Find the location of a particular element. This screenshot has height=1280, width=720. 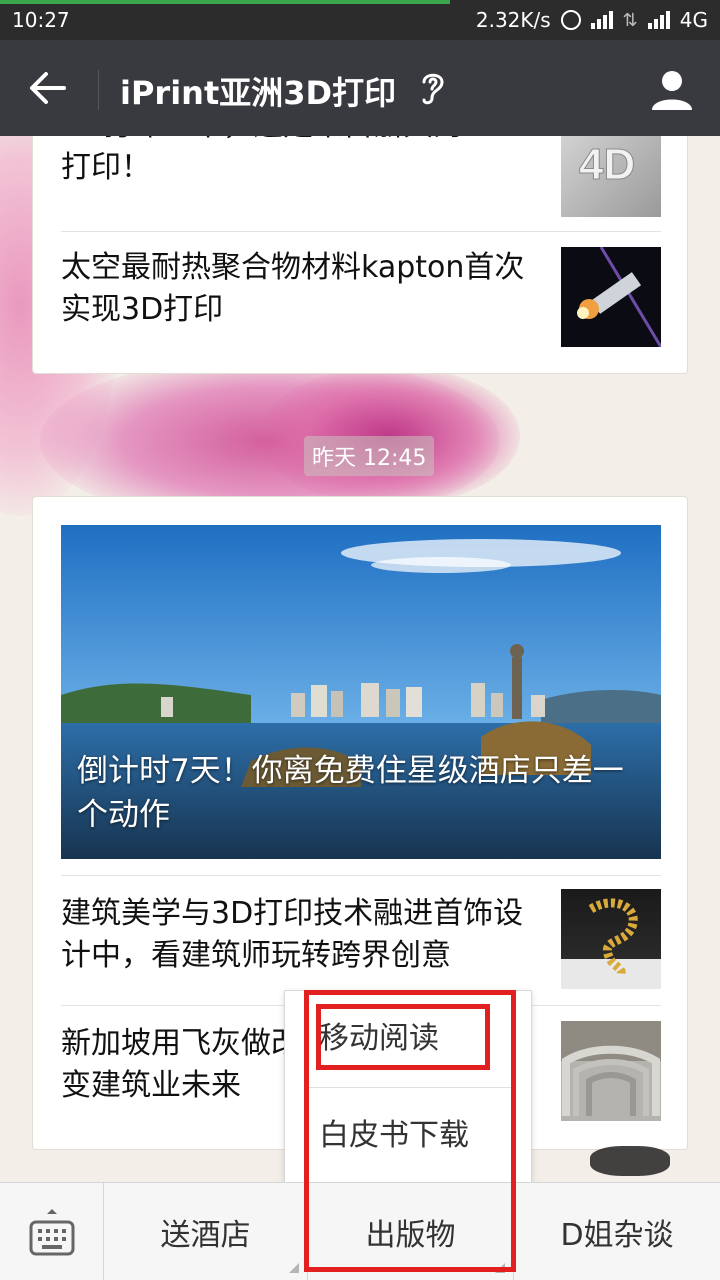

network-type: 4G is located at coordinates (693, 20).